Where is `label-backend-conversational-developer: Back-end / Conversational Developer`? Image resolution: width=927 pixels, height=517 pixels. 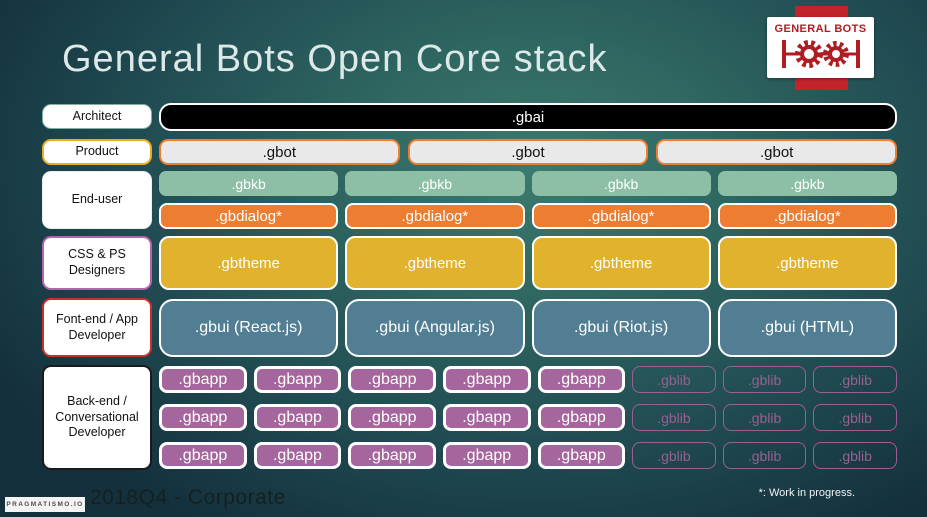 label-backend-conversational-developer: Back-end / Conversational Developer is located at coordinates (97, 417).